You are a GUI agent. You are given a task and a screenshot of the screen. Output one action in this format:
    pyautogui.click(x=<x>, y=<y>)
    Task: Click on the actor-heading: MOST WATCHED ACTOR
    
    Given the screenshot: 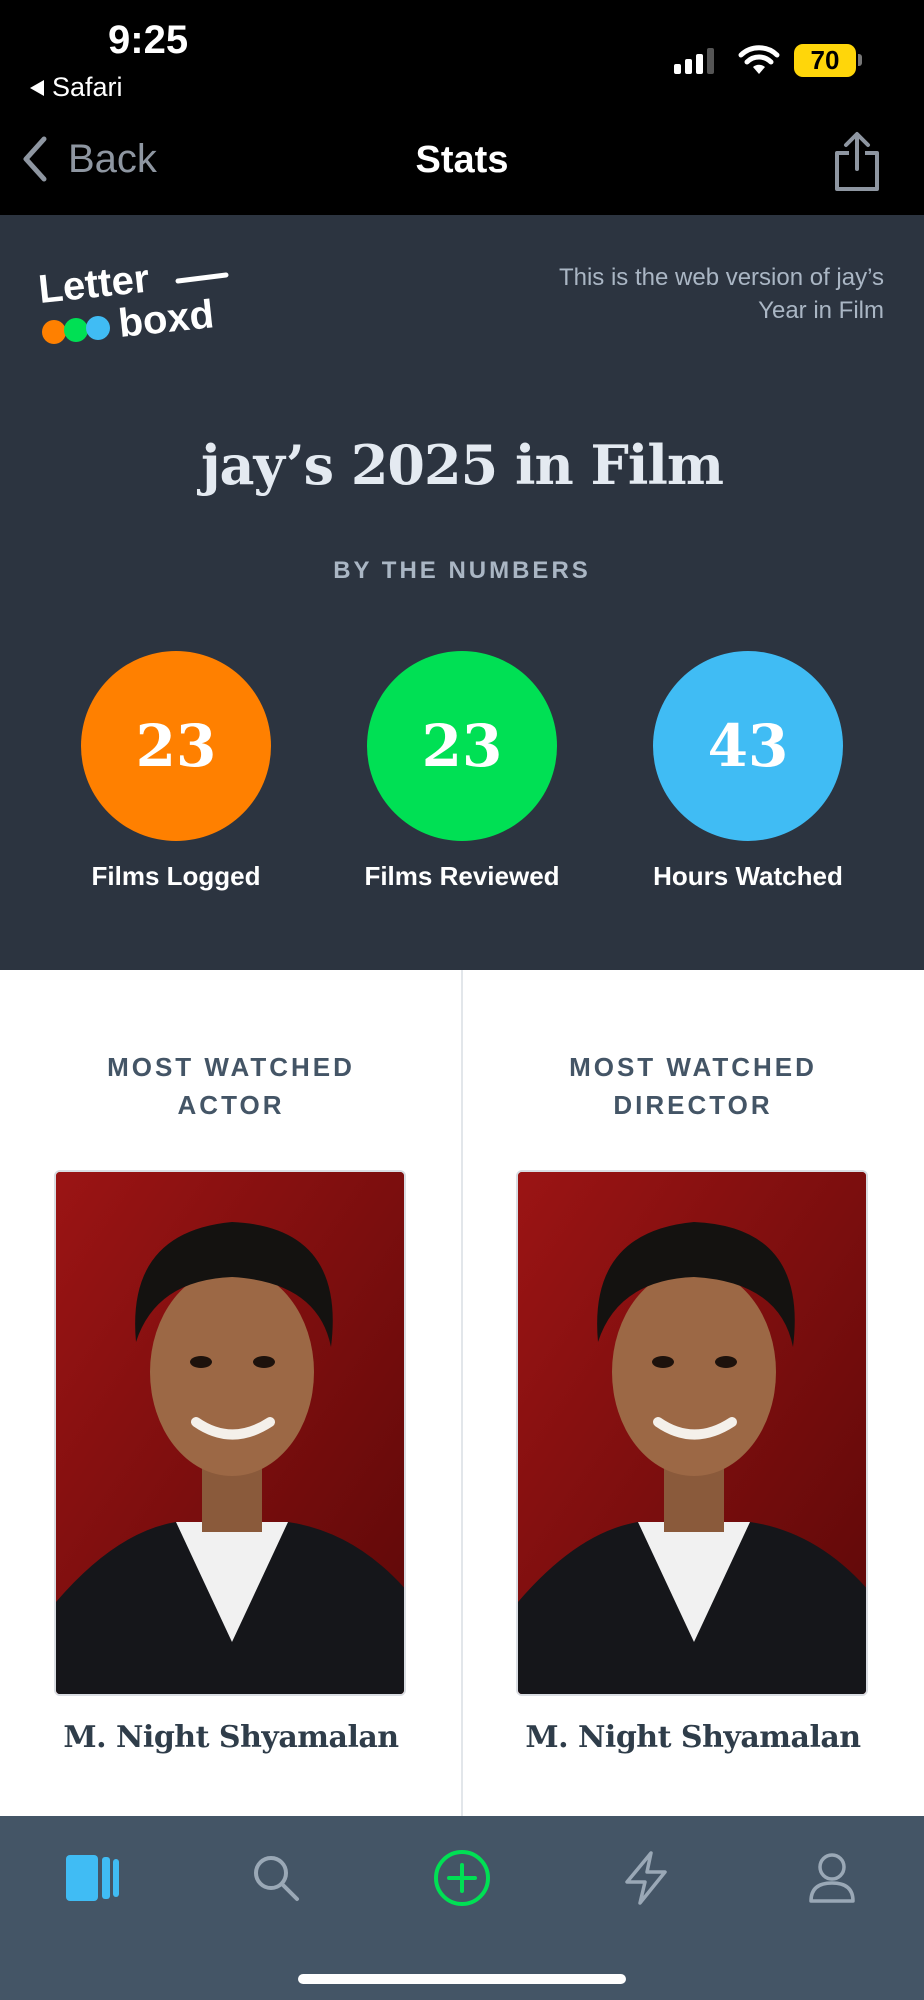 What is the action you would take?
    pyautogui.click(x=231, y=1086)
    